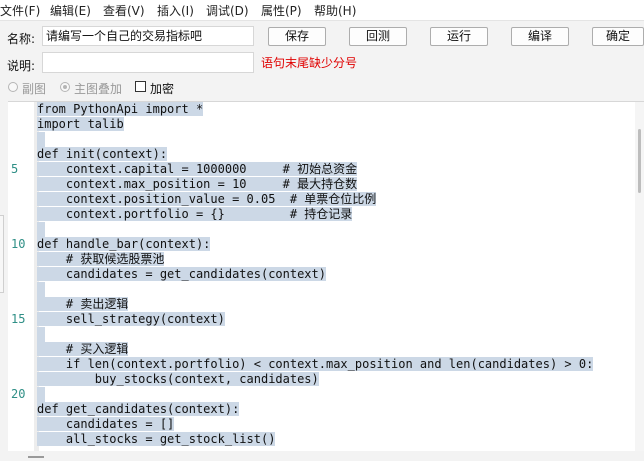 Image resolution: width=644 pixels, height=461 pixels. I want to click on code-line: context.capital = 1000000 # 初始总资金, so click(197, 169).